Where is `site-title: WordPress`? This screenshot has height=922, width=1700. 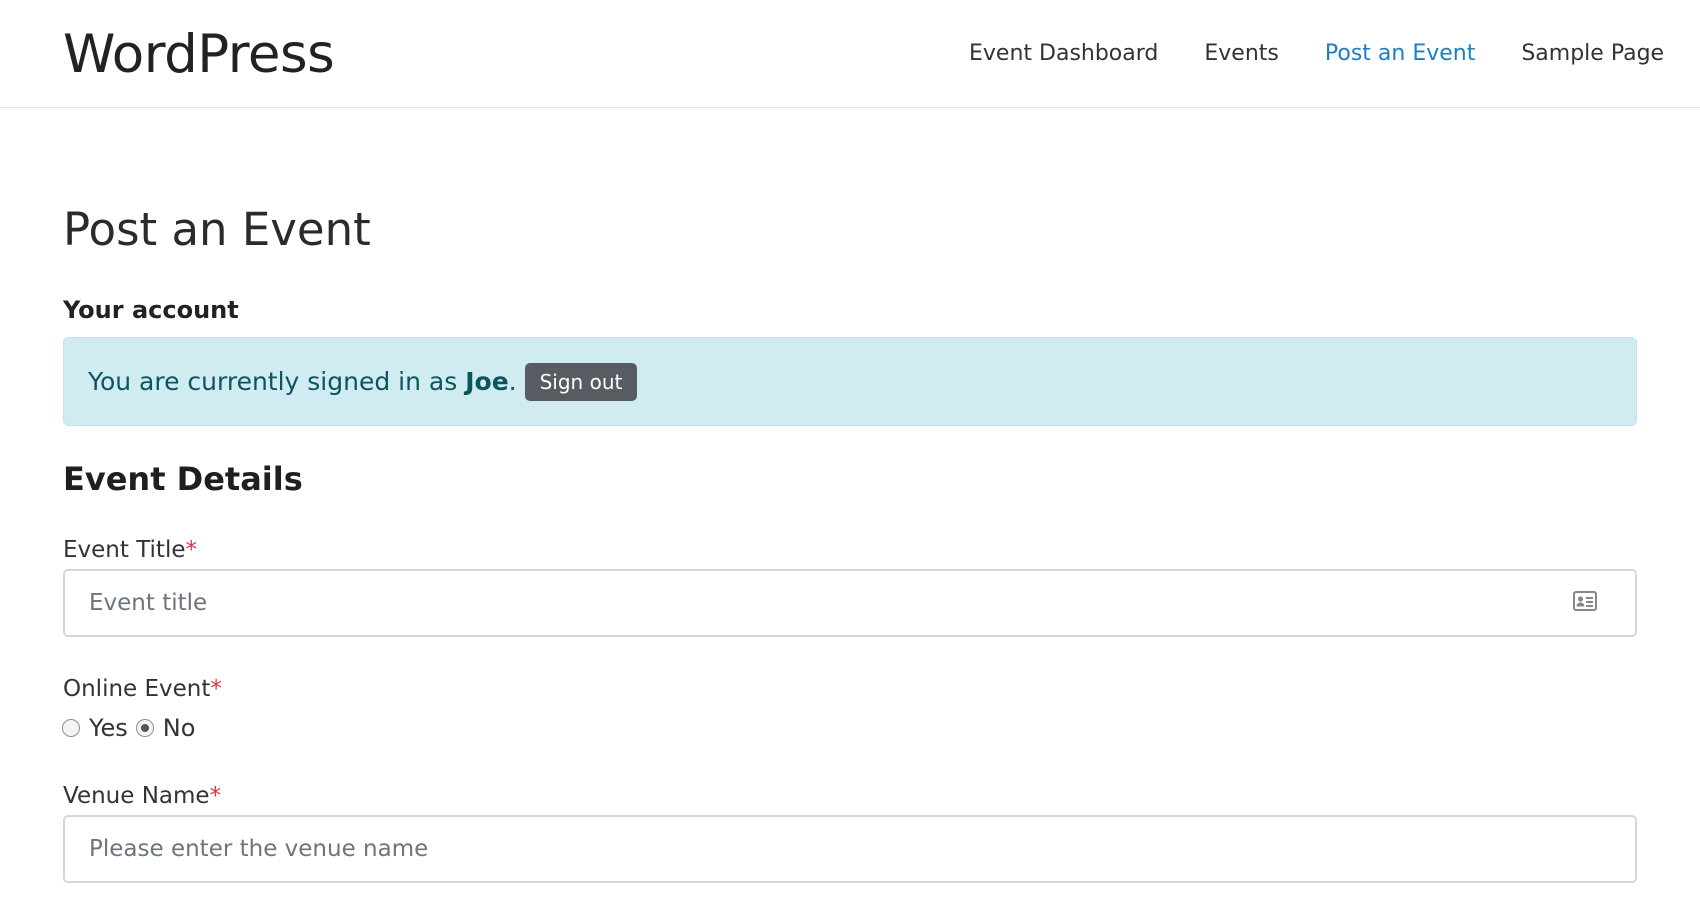
site-title: WordPress is located at coordinates (199, 55).